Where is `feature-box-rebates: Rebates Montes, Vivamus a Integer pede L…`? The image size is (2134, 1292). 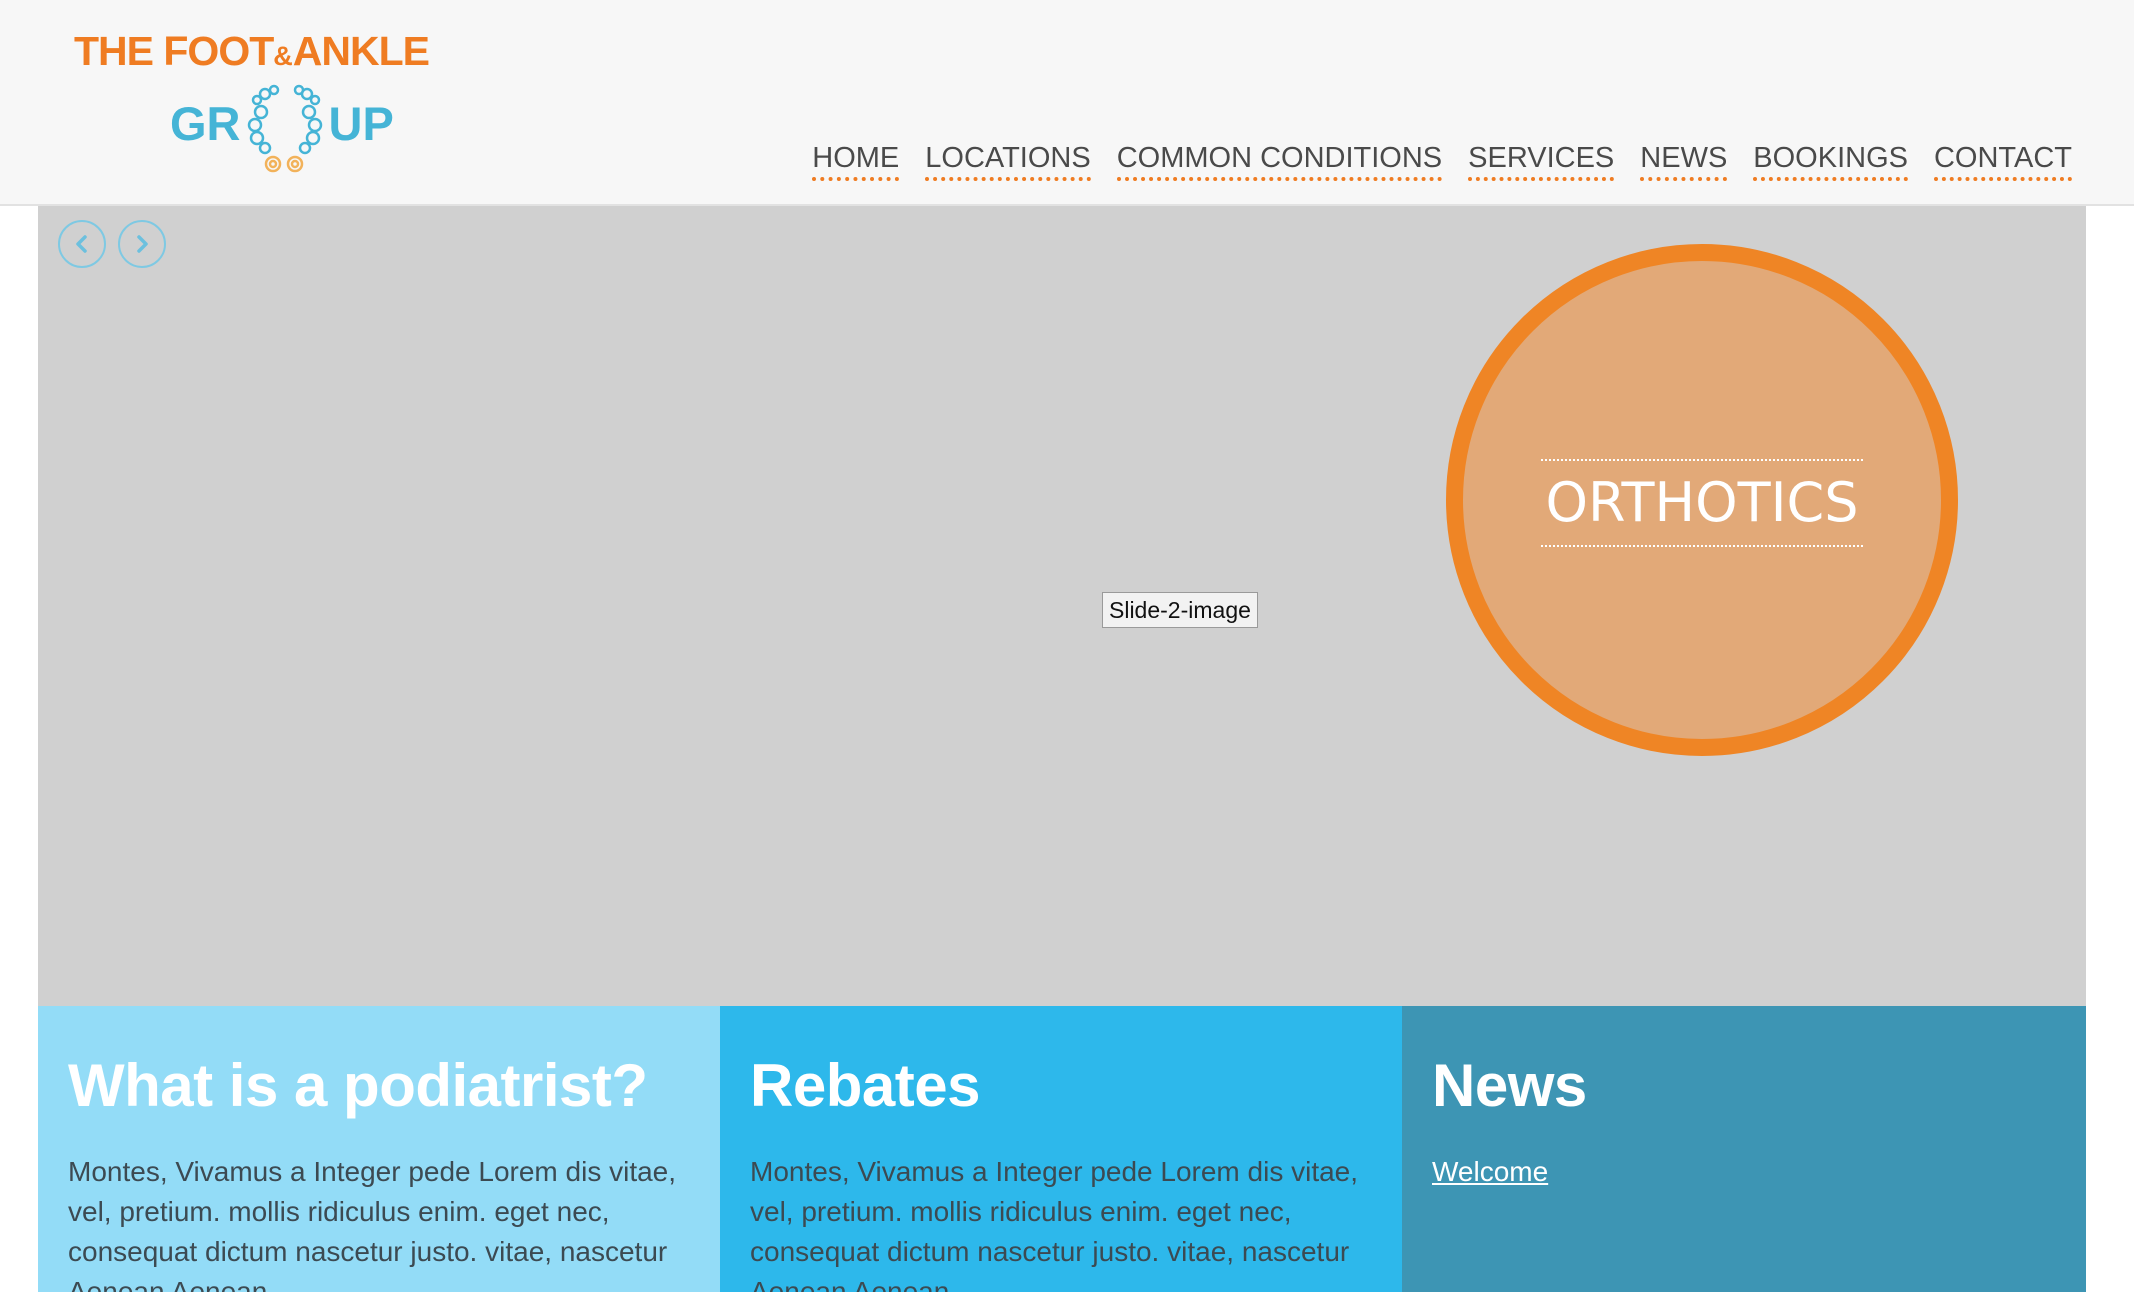 feature-box-rebates: Rebates Montes, Vivamus a Integer pede L… is located at coordinates (1061, 1149).